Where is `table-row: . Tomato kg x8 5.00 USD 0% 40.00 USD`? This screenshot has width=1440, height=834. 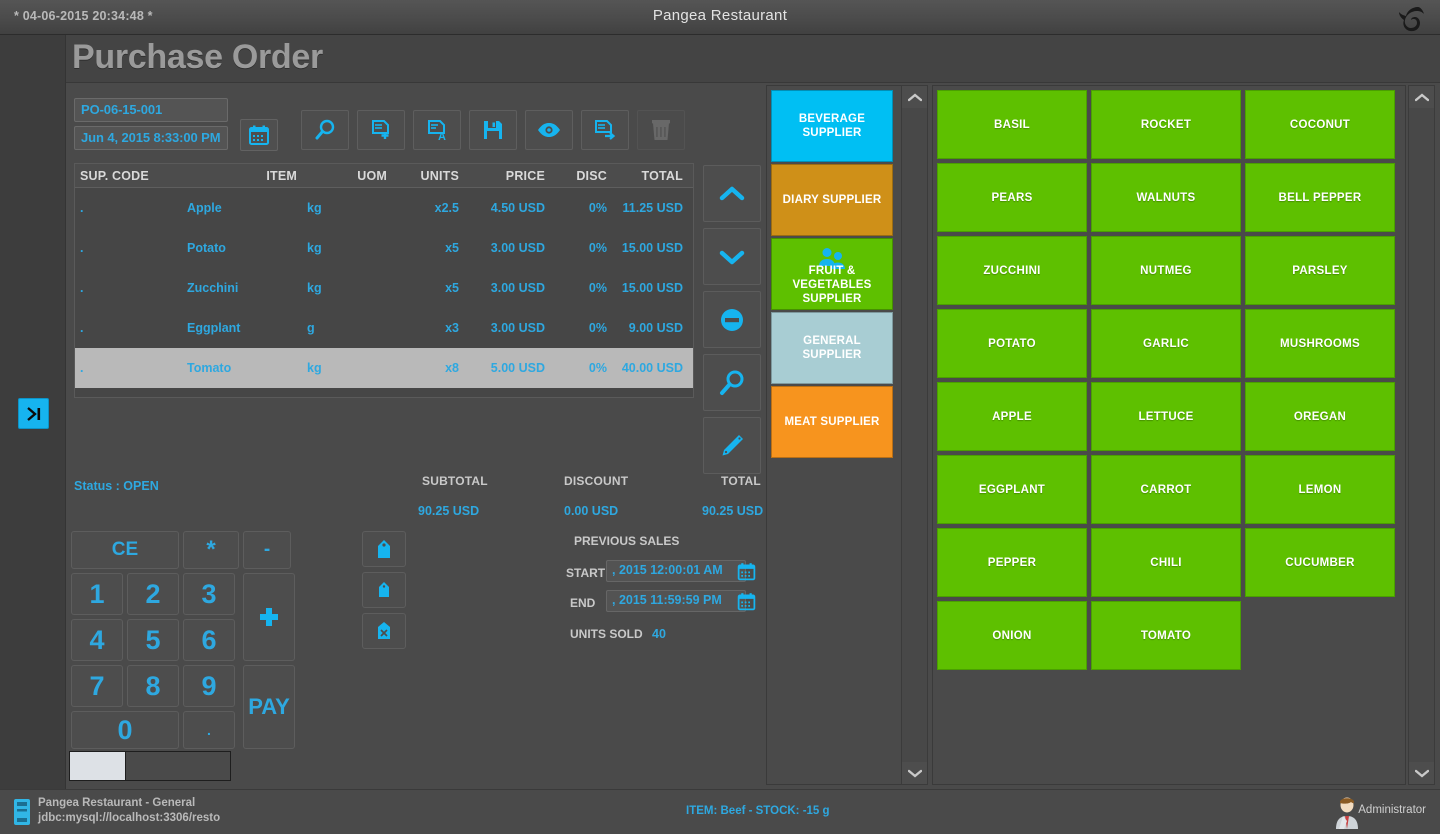
table-row: . Tomato kg x8 5.00 USD 0% 40.00 USD is located at coordinates (384, 368).